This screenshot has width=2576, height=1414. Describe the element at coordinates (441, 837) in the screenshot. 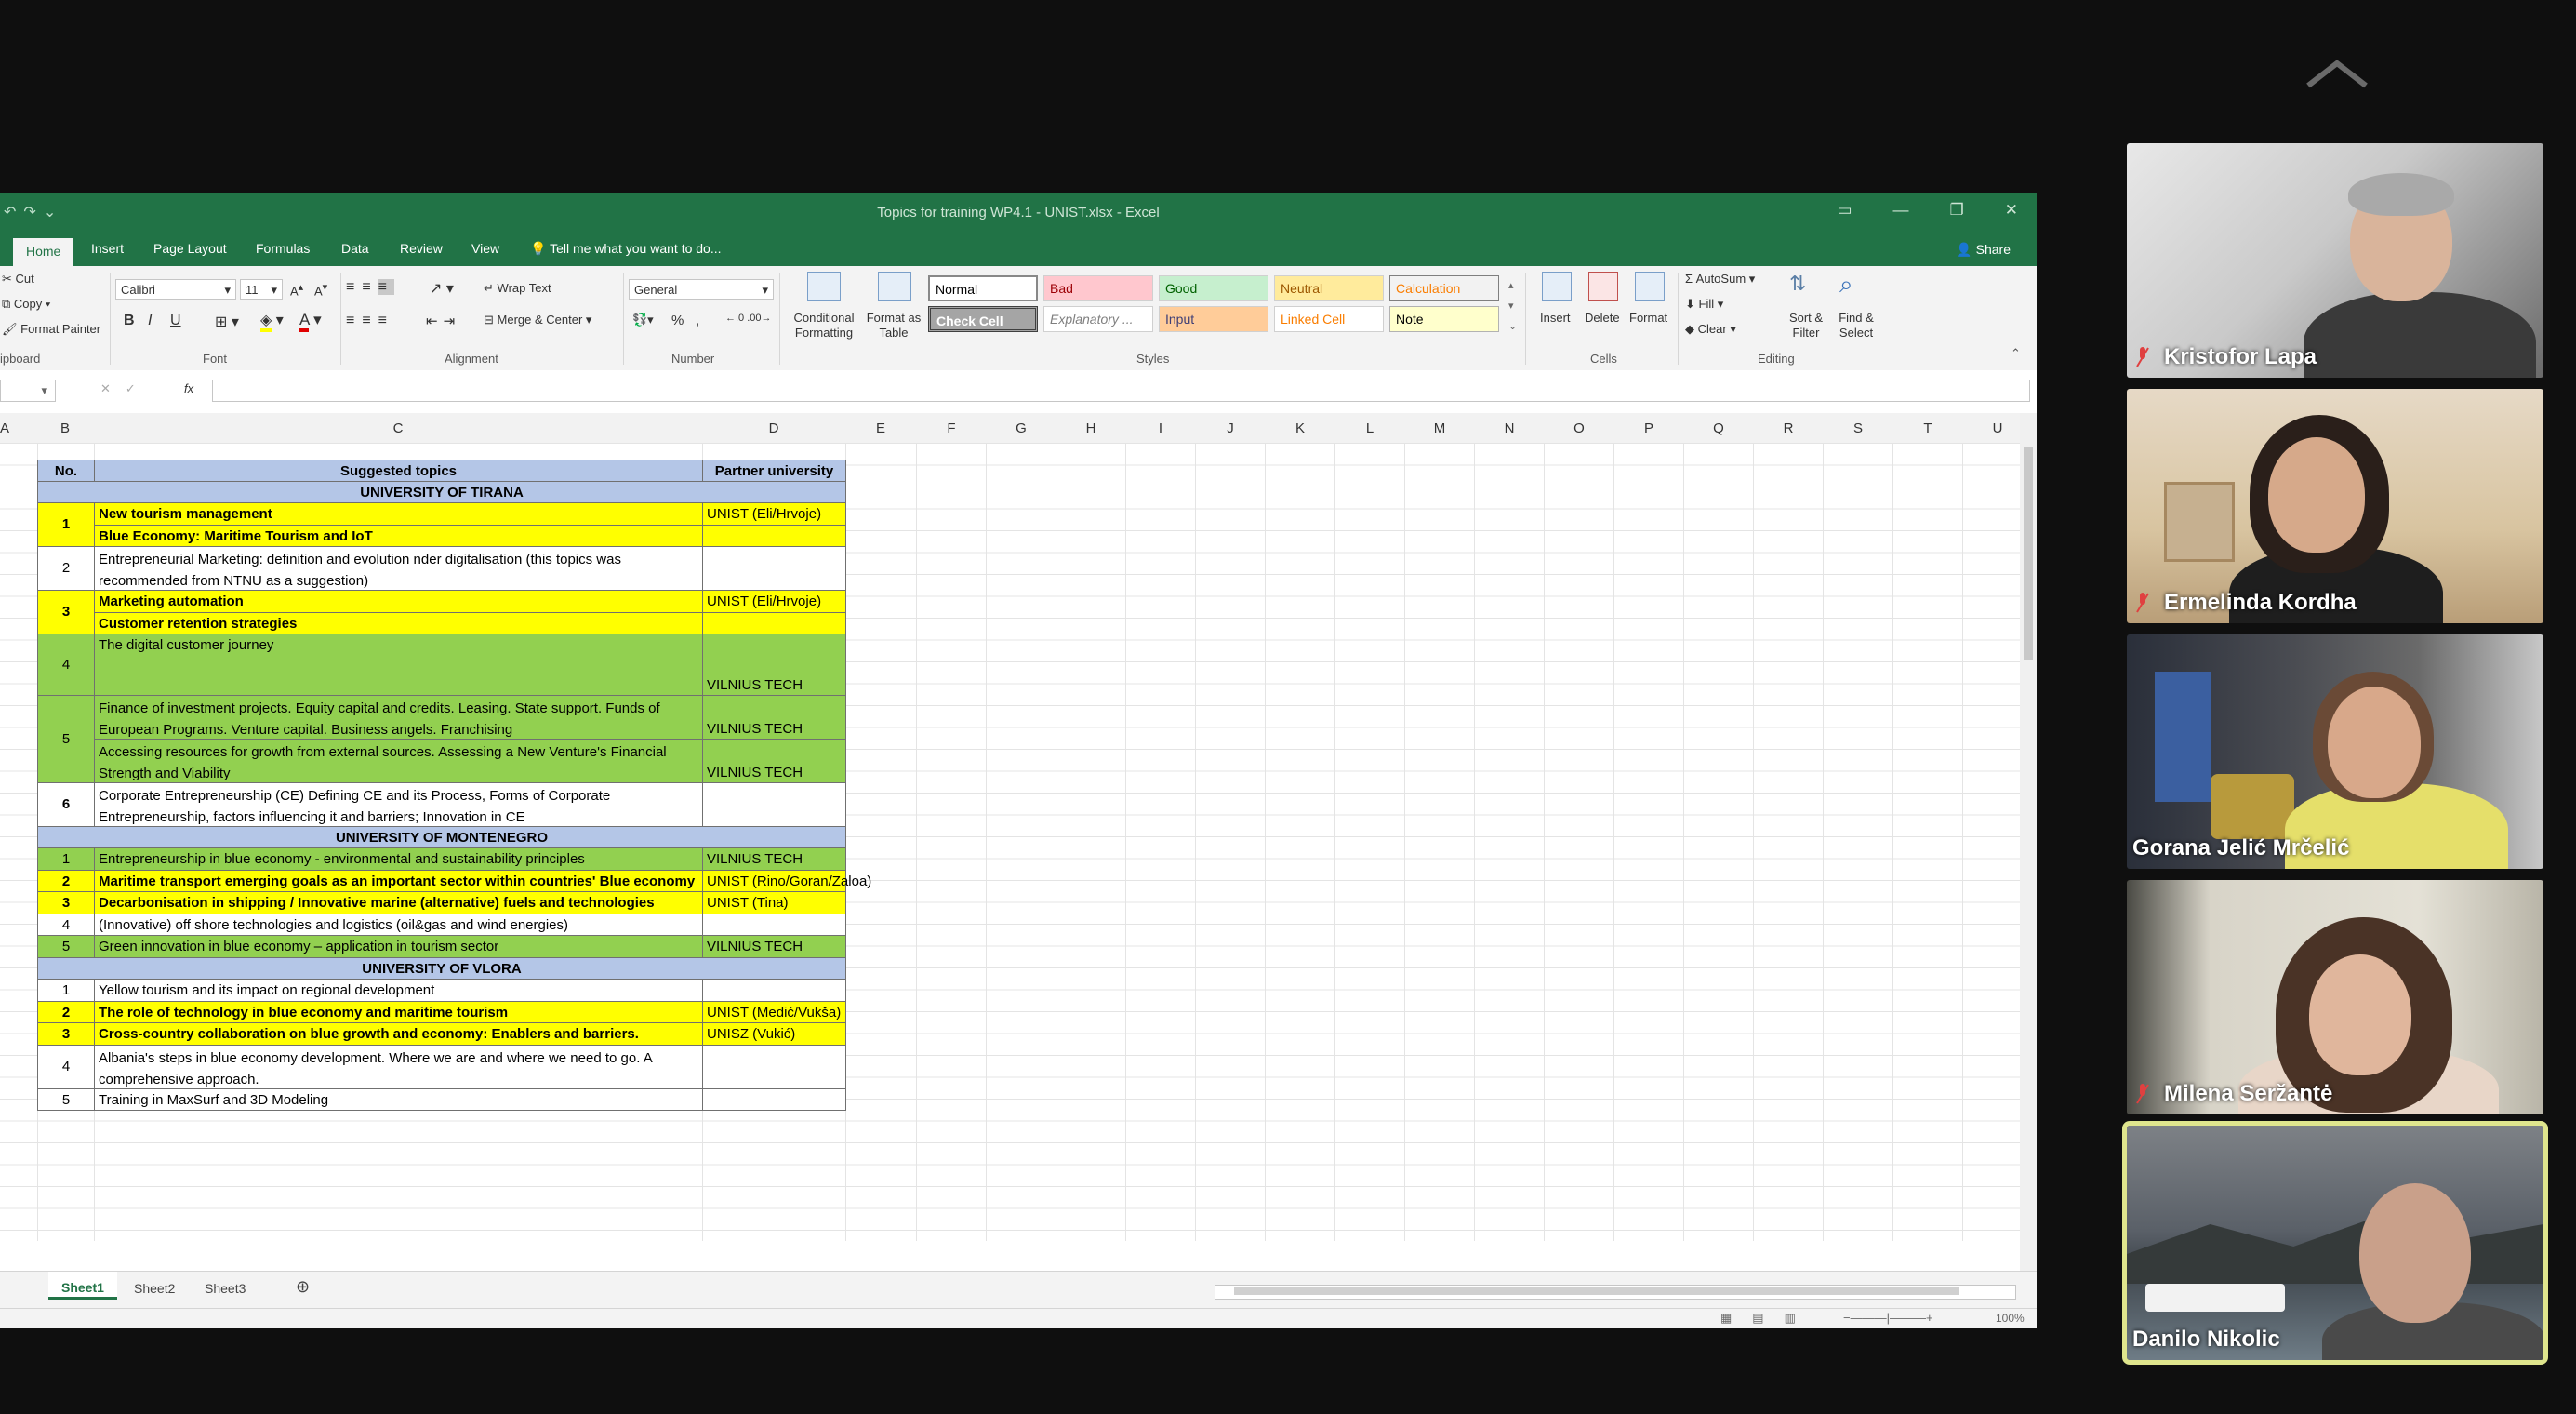

I see `section-montenegro: UNIVERSITY OF MONTENEGRO` at that location.